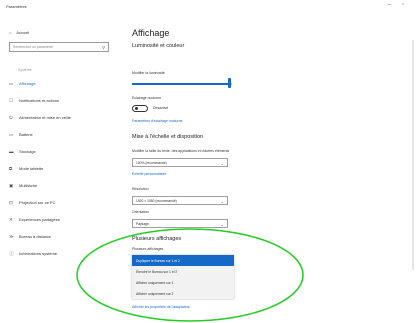 The width and height of the screenshot is (416, 323). Describe the element at coordinates (183, 282) in the screenshot. I see `dropdown-option: Afficher uniquement sur 1` at that location.